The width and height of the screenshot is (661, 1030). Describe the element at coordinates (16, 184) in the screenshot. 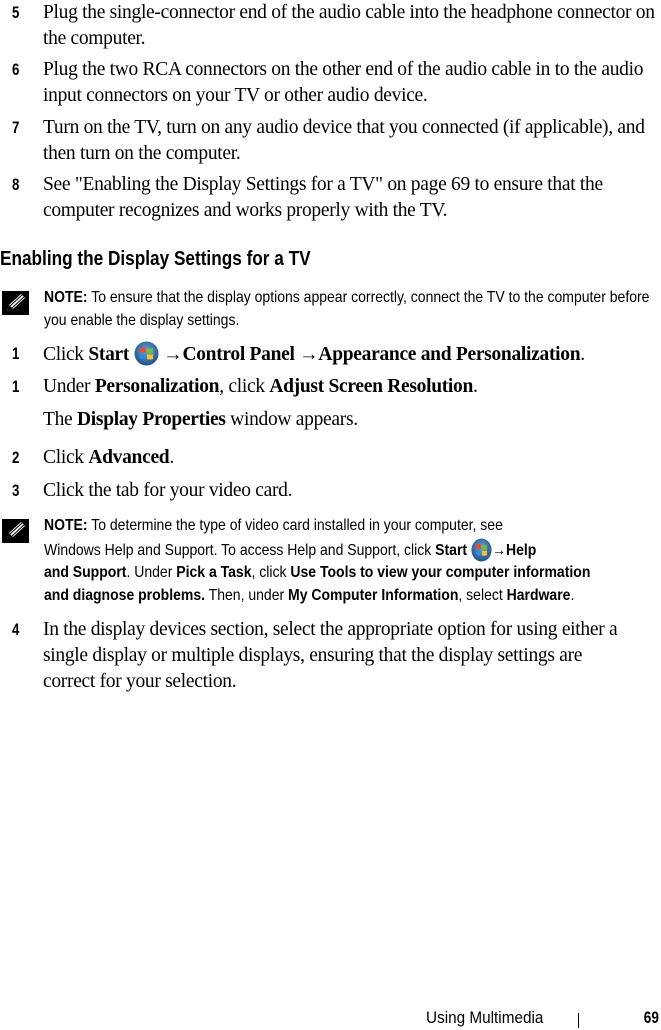

I see `step-number: 8` at that location.